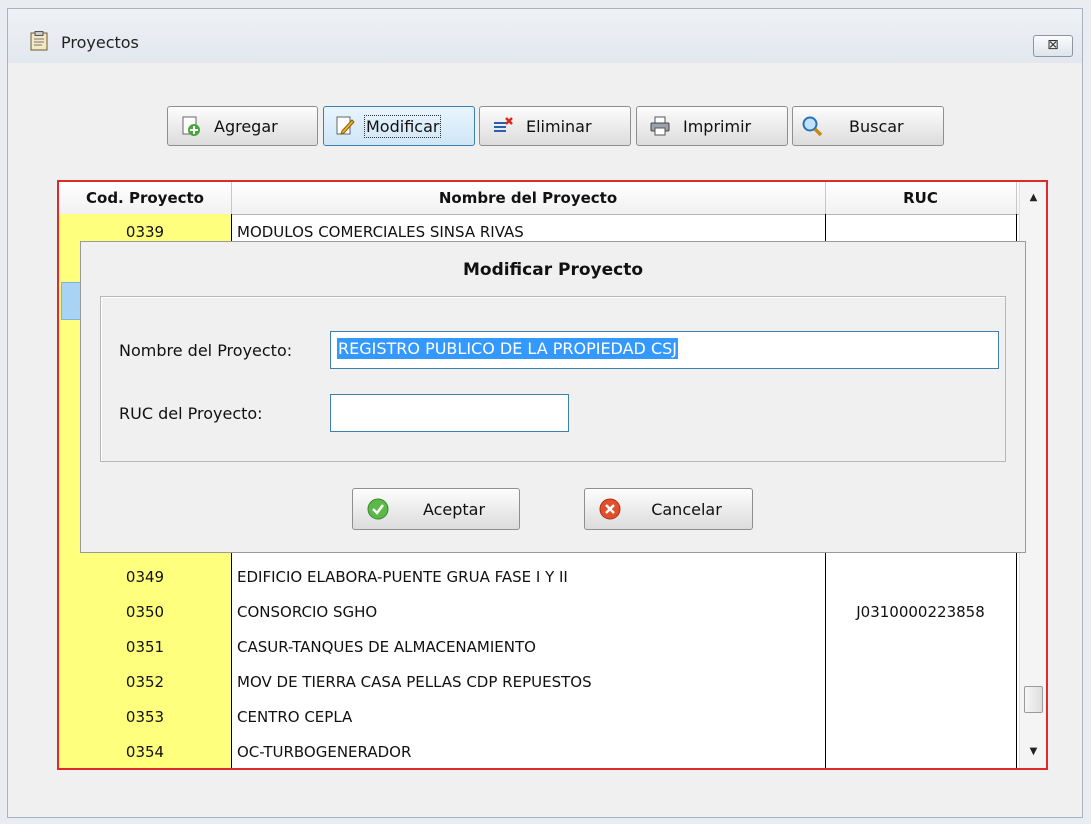  Describe the element at coordinates (507, 348) in the screenshot. I see `selected-text: REGISTRO PUBLICO DE LA PROPIEDAD CSJ` at that location.